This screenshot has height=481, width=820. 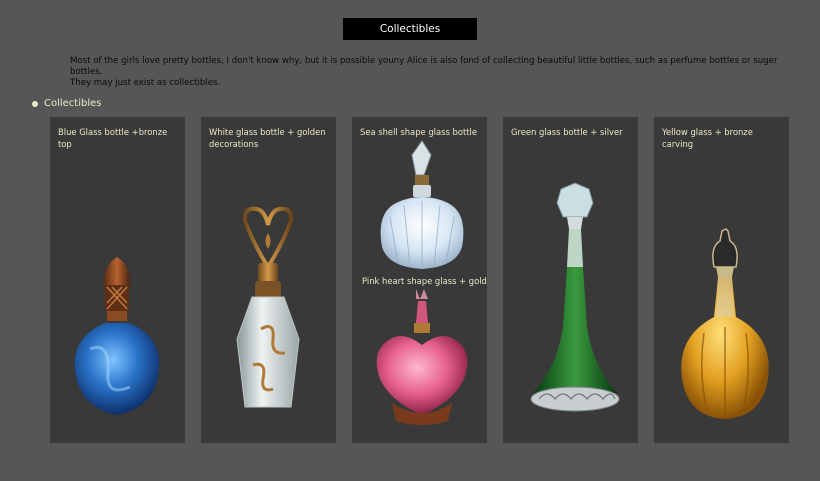 I want to click on section-label: Collectibles, so click(x=73, y=103).